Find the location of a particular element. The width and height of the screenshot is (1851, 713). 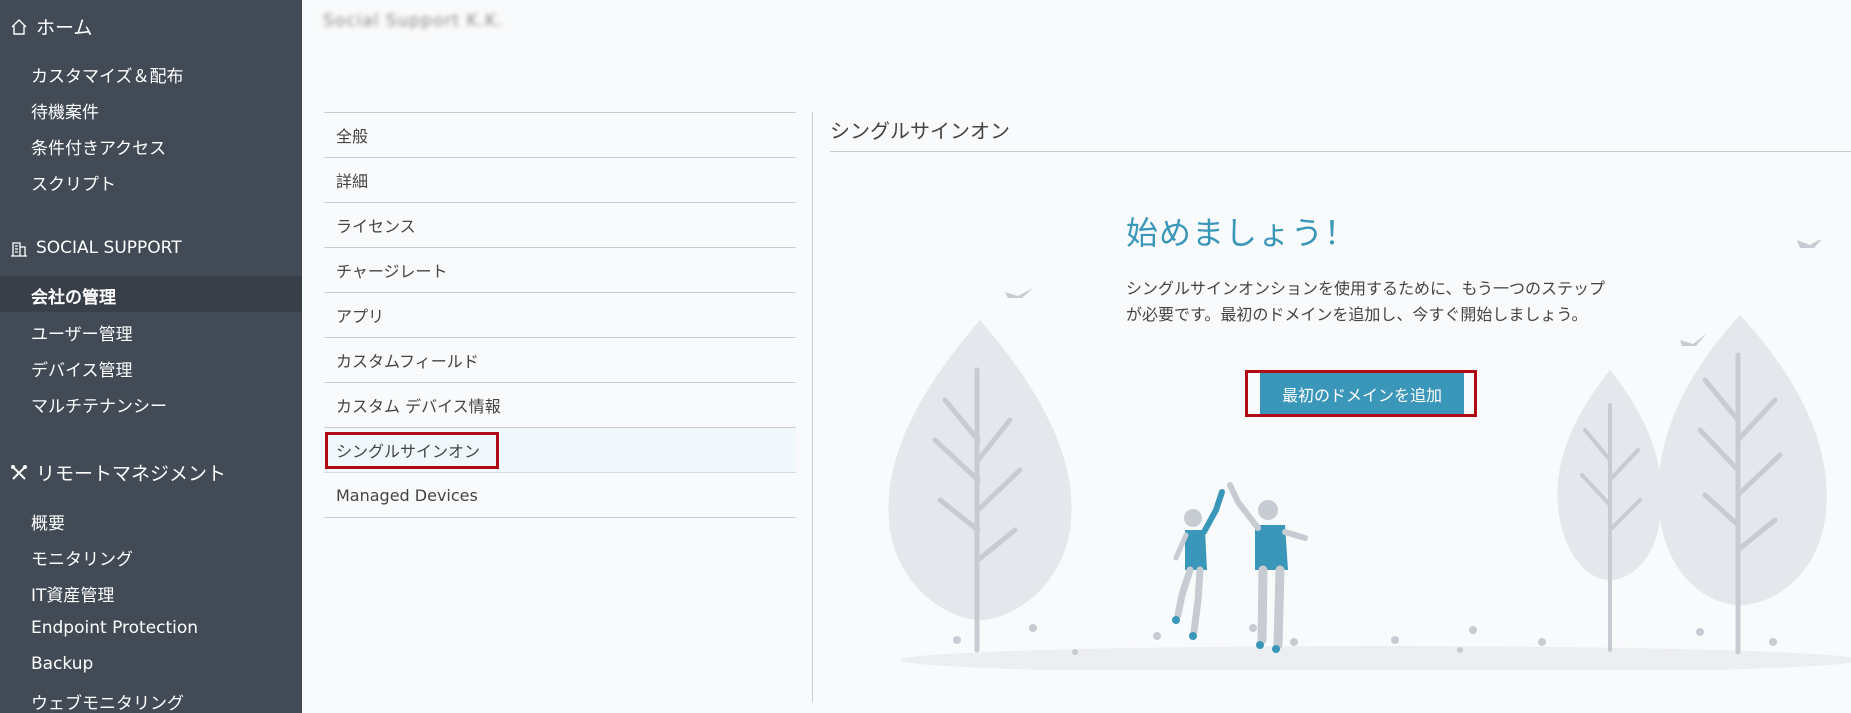

sidebar-section-label: リモートマネジメント is located at coordinates (131, 474).